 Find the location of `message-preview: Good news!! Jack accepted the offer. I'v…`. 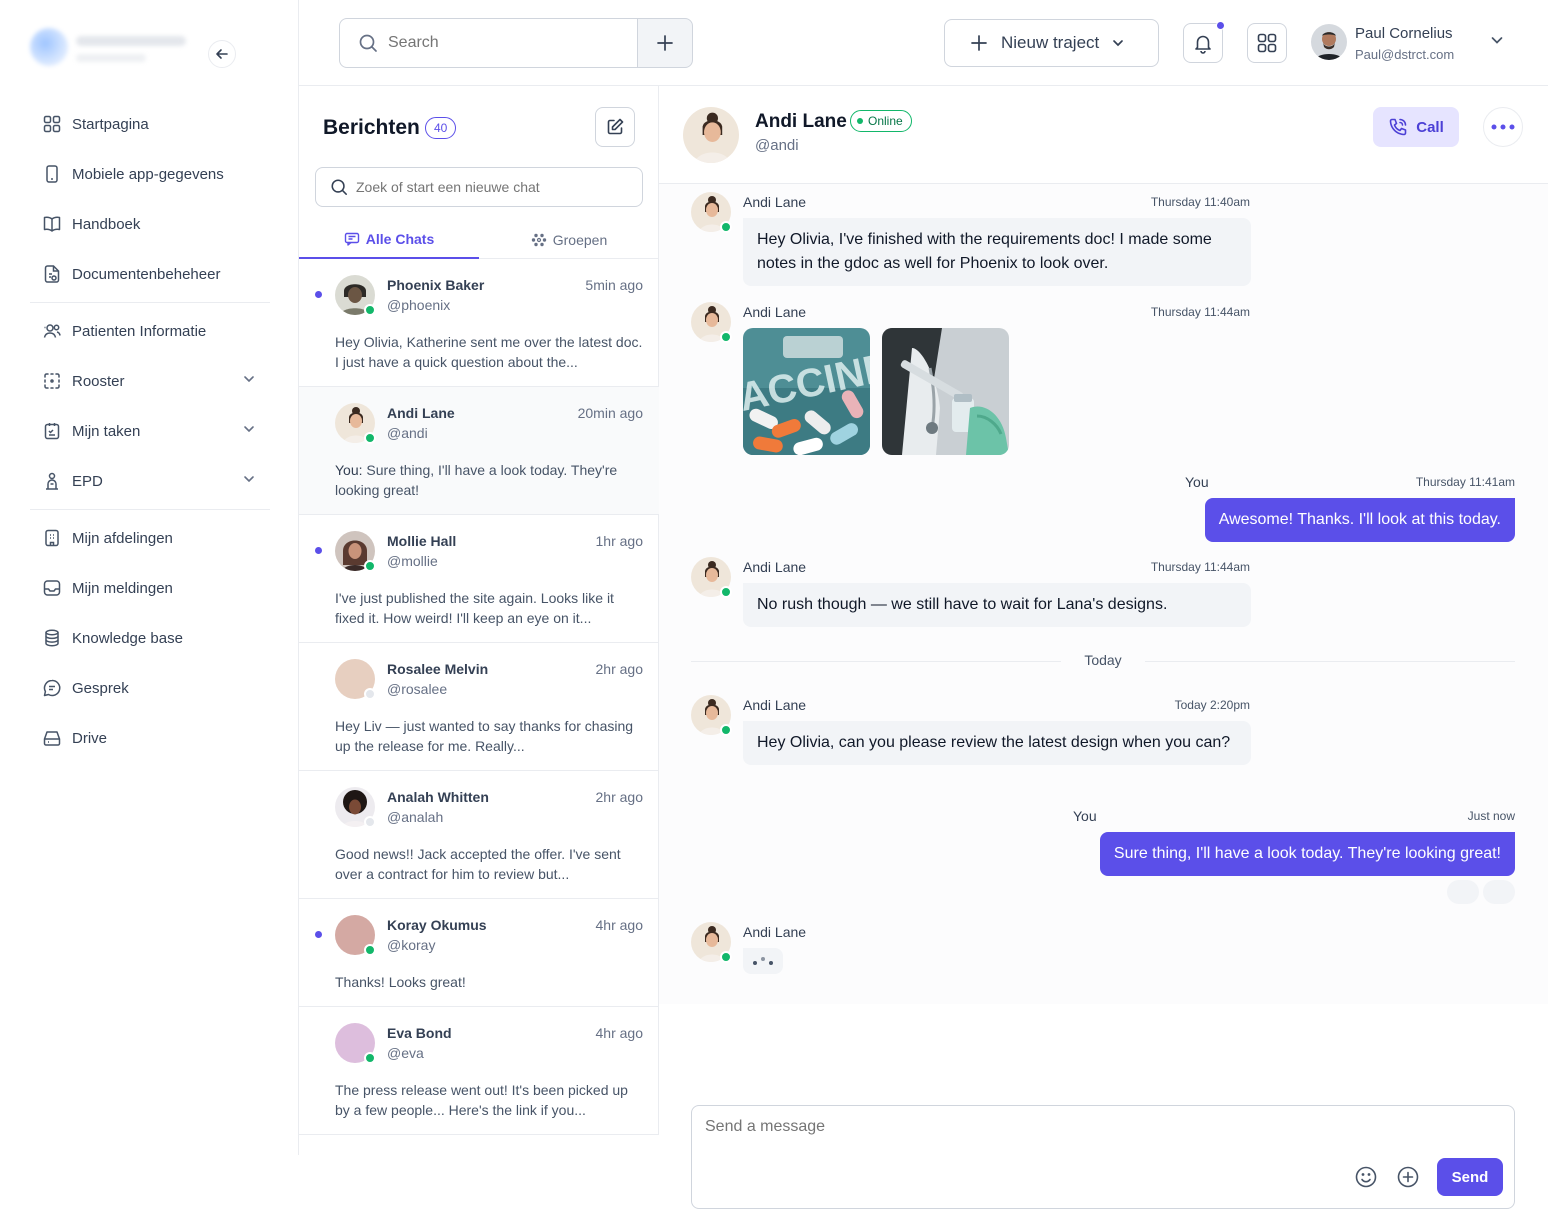

message-preview: Good news!! Jack accepted the offer. I'v… is located at coordinates (478, 864).